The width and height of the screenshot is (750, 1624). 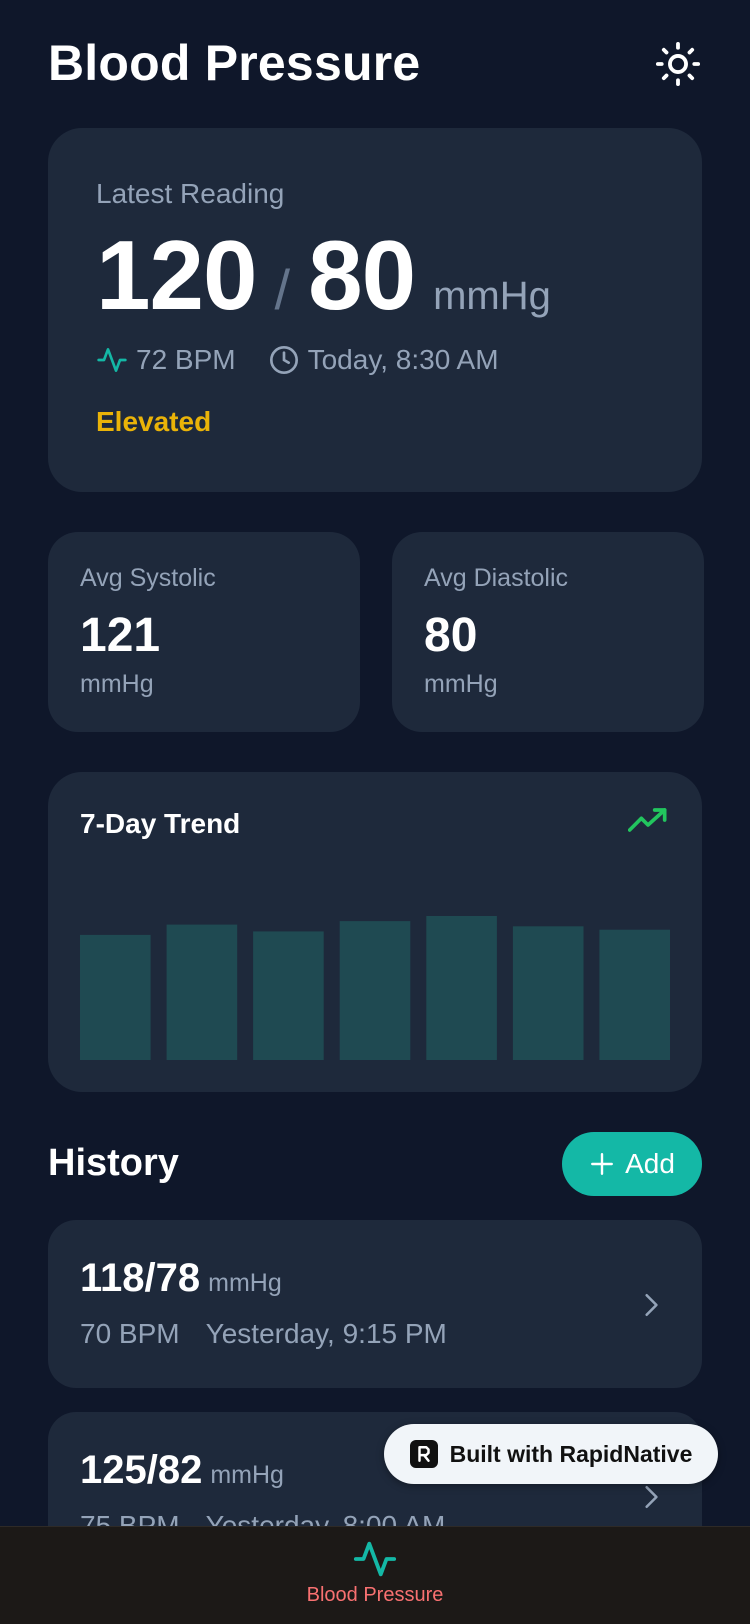 What do you see at coordinates (650, 1163) in the screenshot?
I see `add-button-label: Add` at bounding box center [650, 1163].